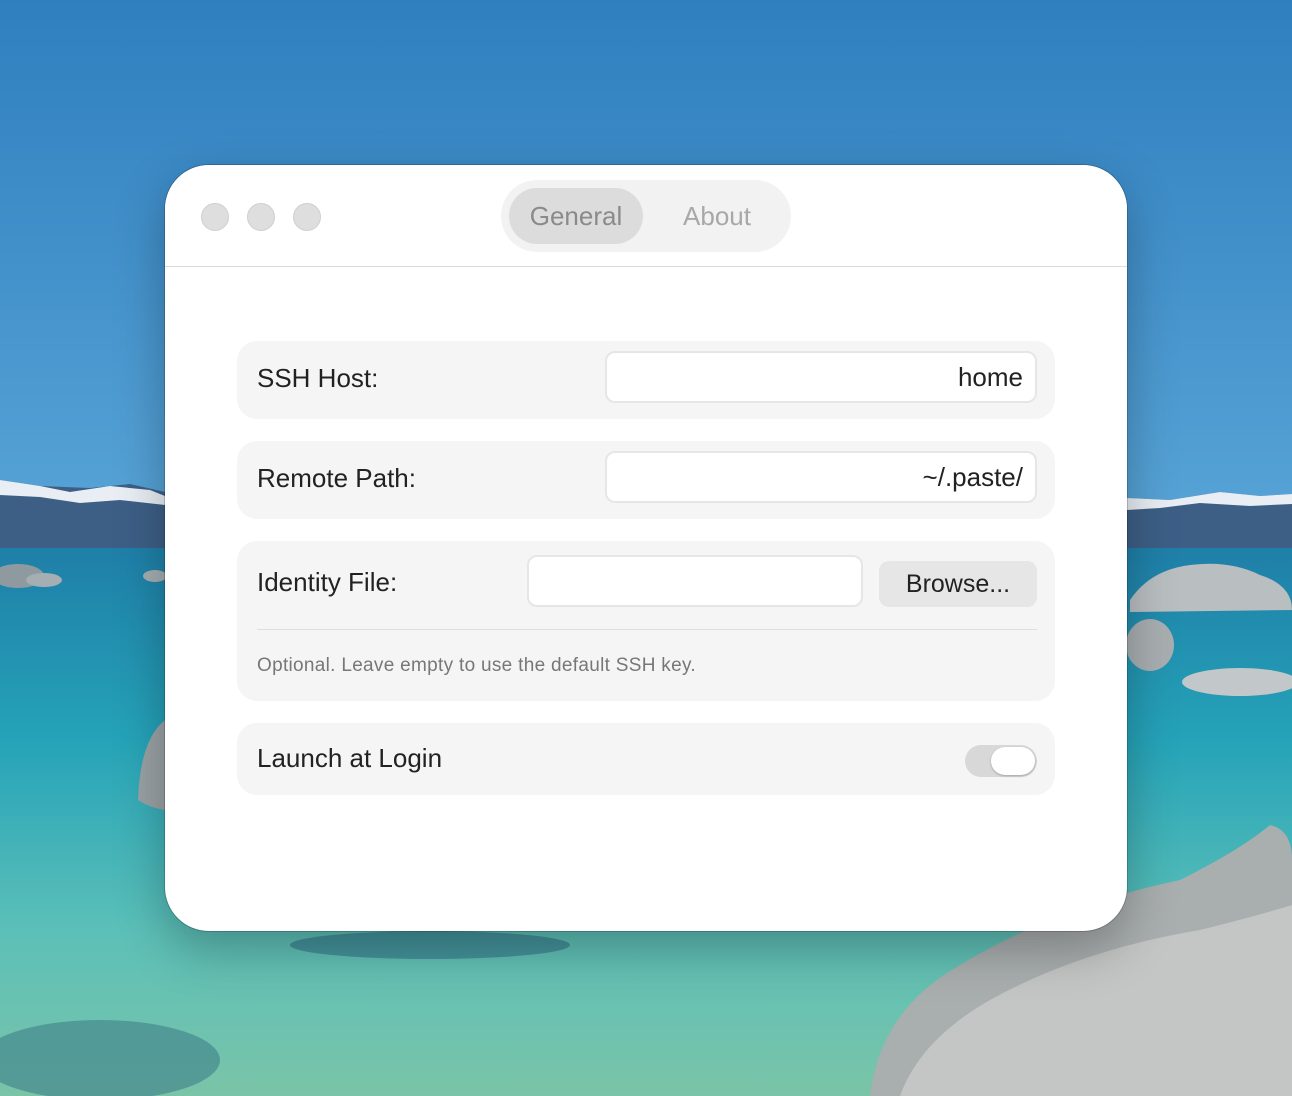 The height and width of the screenshot is (1096, 1292). I want to click on titlebar: General About, so click(646, 216).